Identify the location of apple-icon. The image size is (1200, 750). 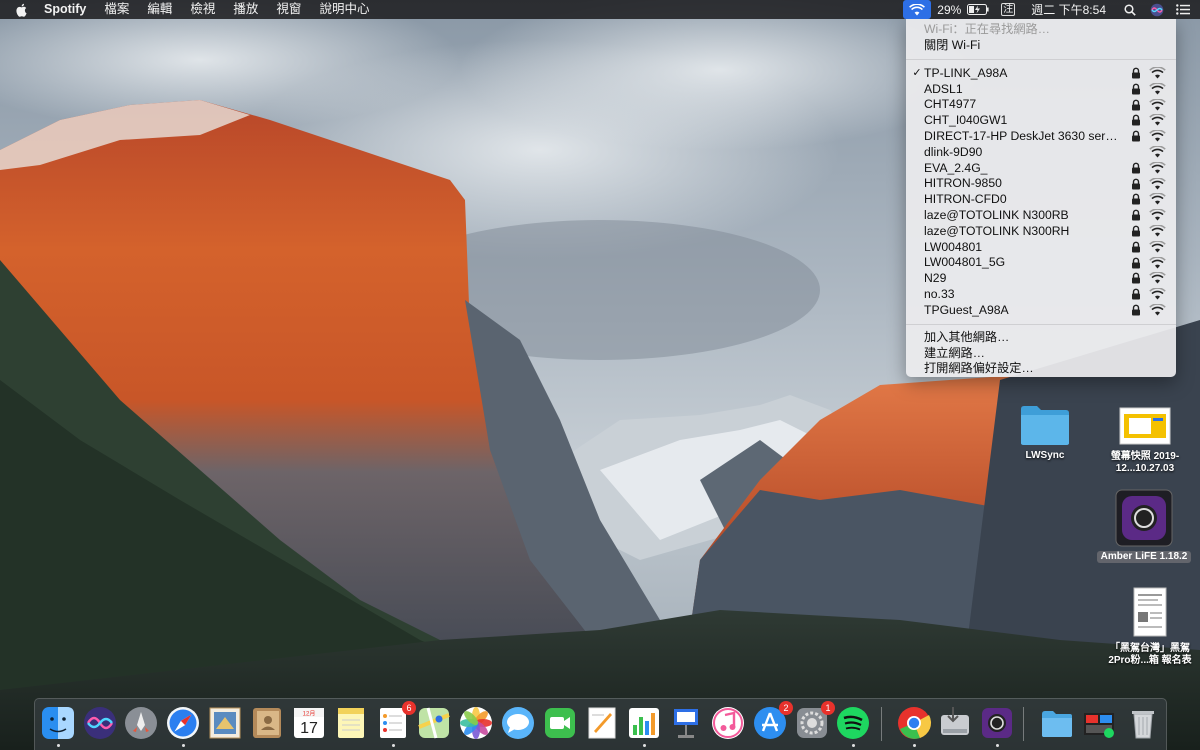
(20, 9).